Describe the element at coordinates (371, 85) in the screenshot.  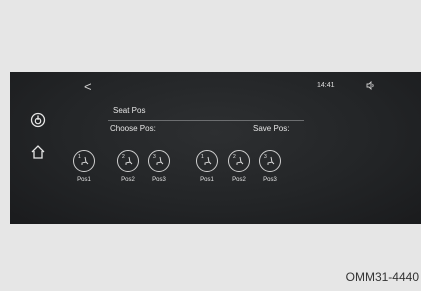
I see `speaker-icon` at that location.